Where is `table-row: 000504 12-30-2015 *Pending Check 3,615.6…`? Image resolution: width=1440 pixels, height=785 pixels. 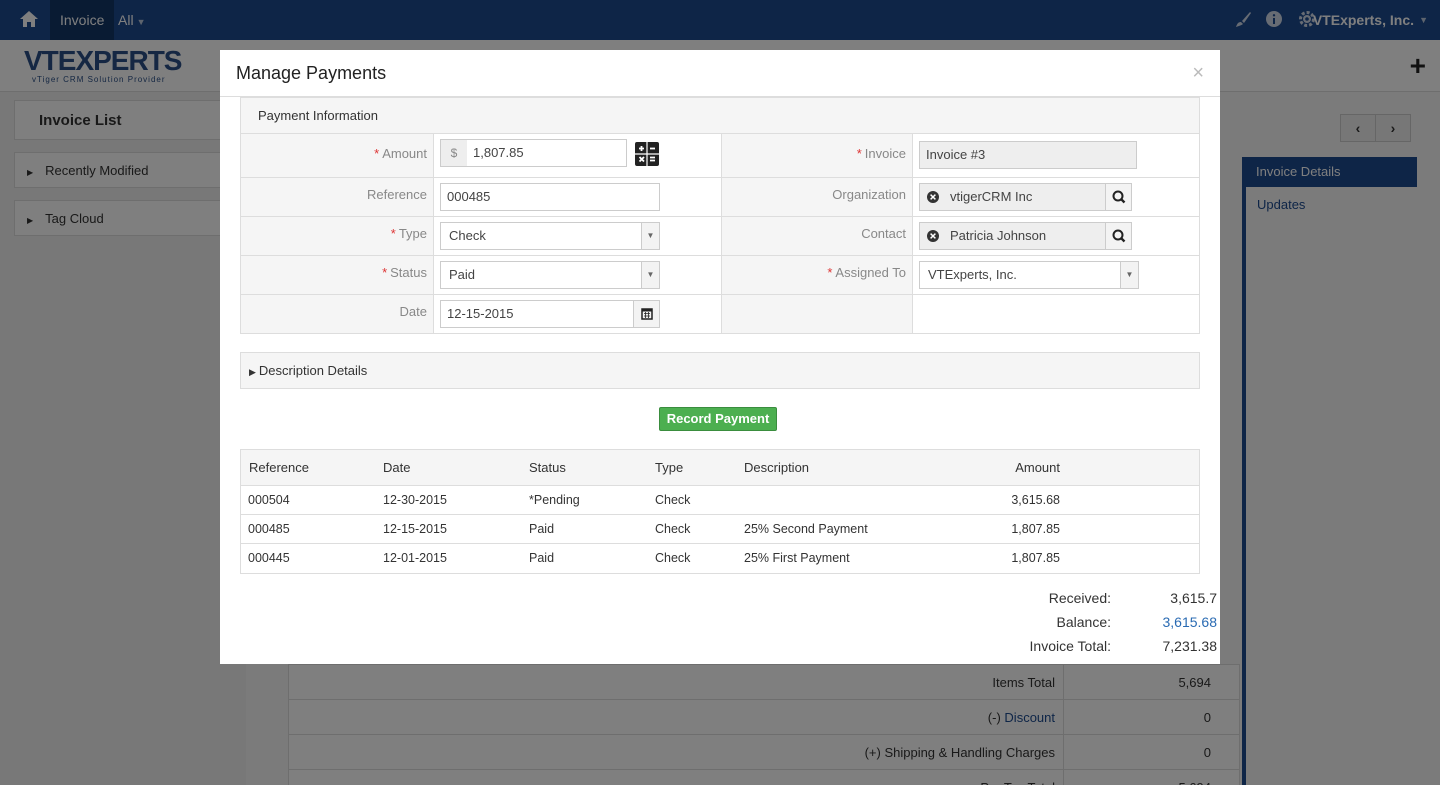
table-row: 000504 12-30-2015 *Pending Check 3,615.6… is located at coordinates (720, 500).